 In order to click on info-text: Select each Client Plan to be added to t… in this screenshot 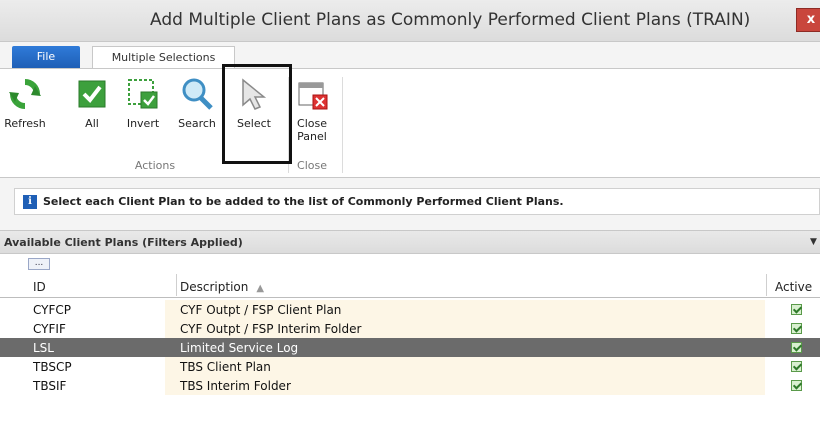, I will do `click(303, 201)`.